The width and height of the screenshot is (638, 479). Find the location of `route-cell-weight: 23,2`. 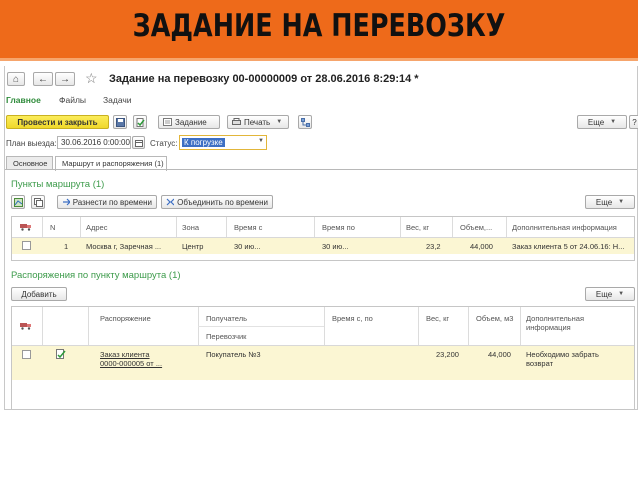

route-cell-weight: 23,2 is located at coordinates (433, 246).